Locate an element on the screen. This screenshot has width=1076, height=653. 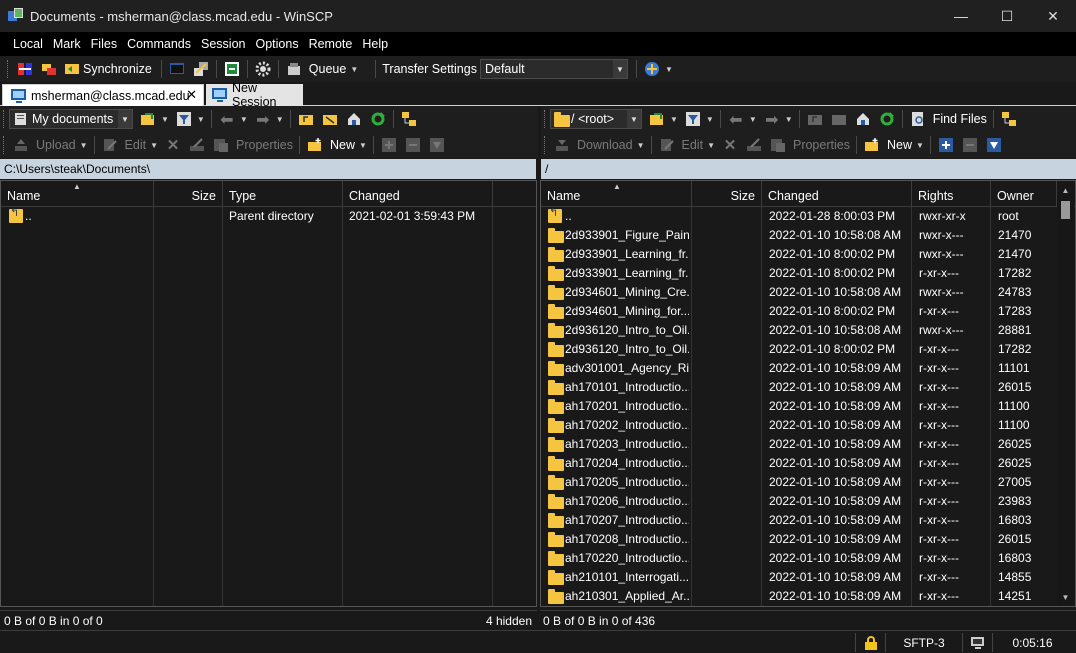
delete-icon: ✕ is located at coordinates (730, 145).